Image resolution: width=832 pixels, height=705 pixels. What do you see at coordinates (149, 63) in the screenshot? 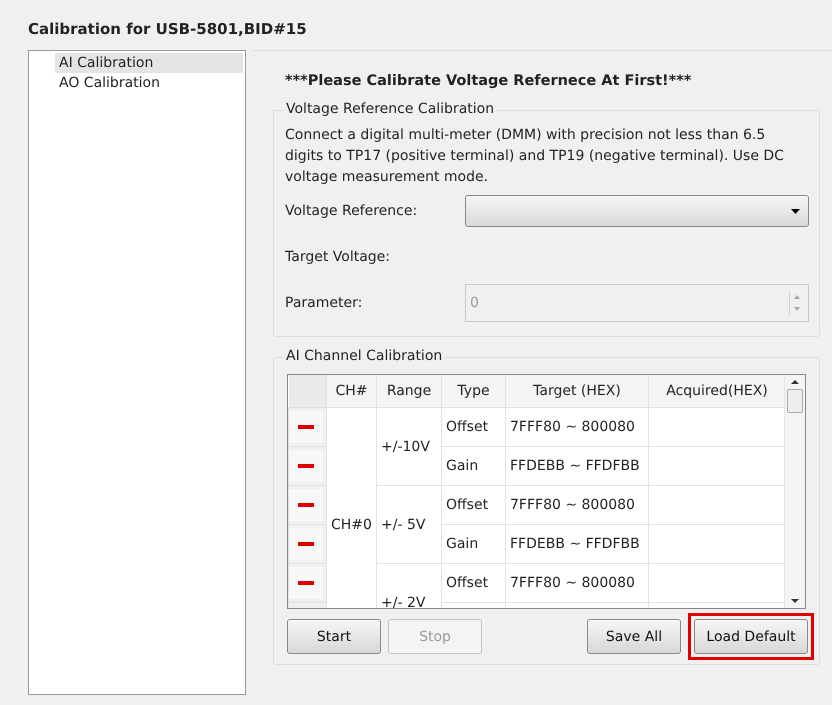
I see `sidebar-item: AI Calibration` at bounding box center [149, 63].